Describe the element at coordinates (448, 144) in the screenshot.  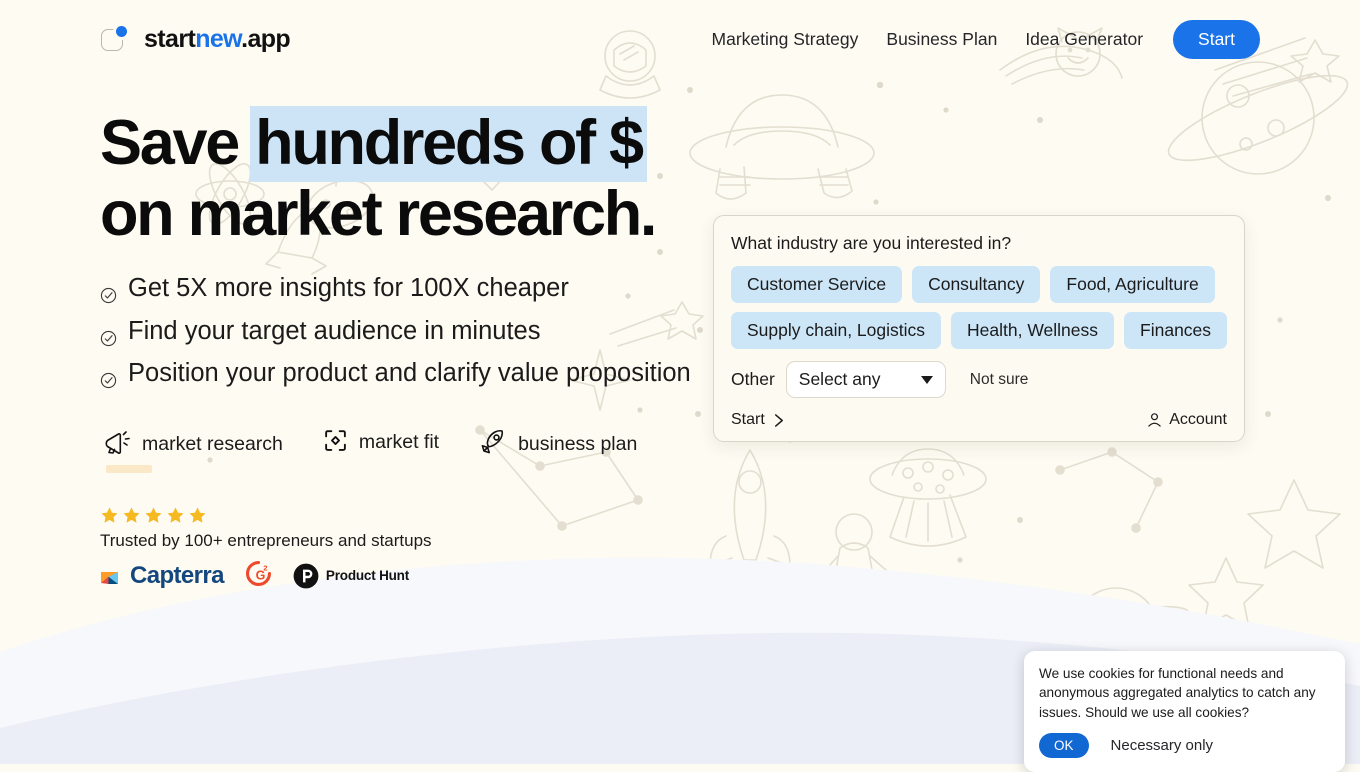
I see `headline-highlight: hundreds of $` at that location.